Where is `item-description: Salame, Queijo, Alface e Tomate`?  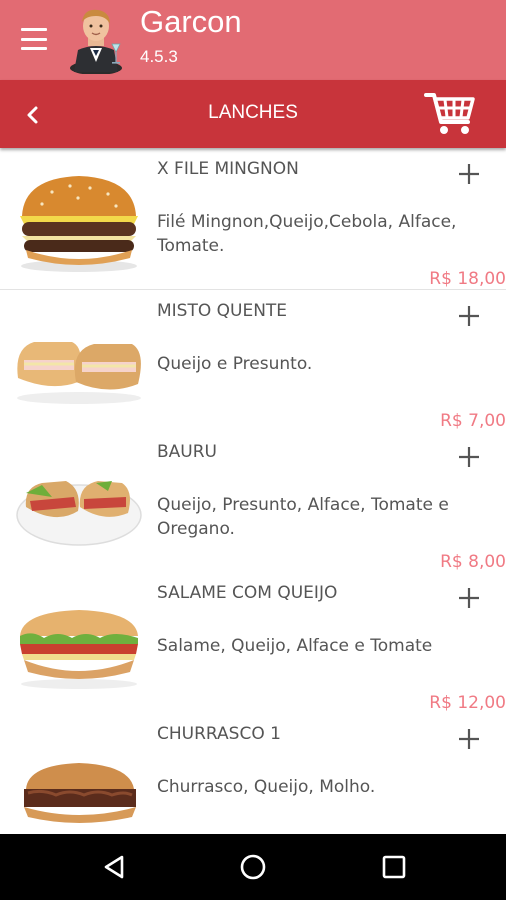
item-description: Salame, Queijo, Alface e Tomate is located at coordinates (295, 646).